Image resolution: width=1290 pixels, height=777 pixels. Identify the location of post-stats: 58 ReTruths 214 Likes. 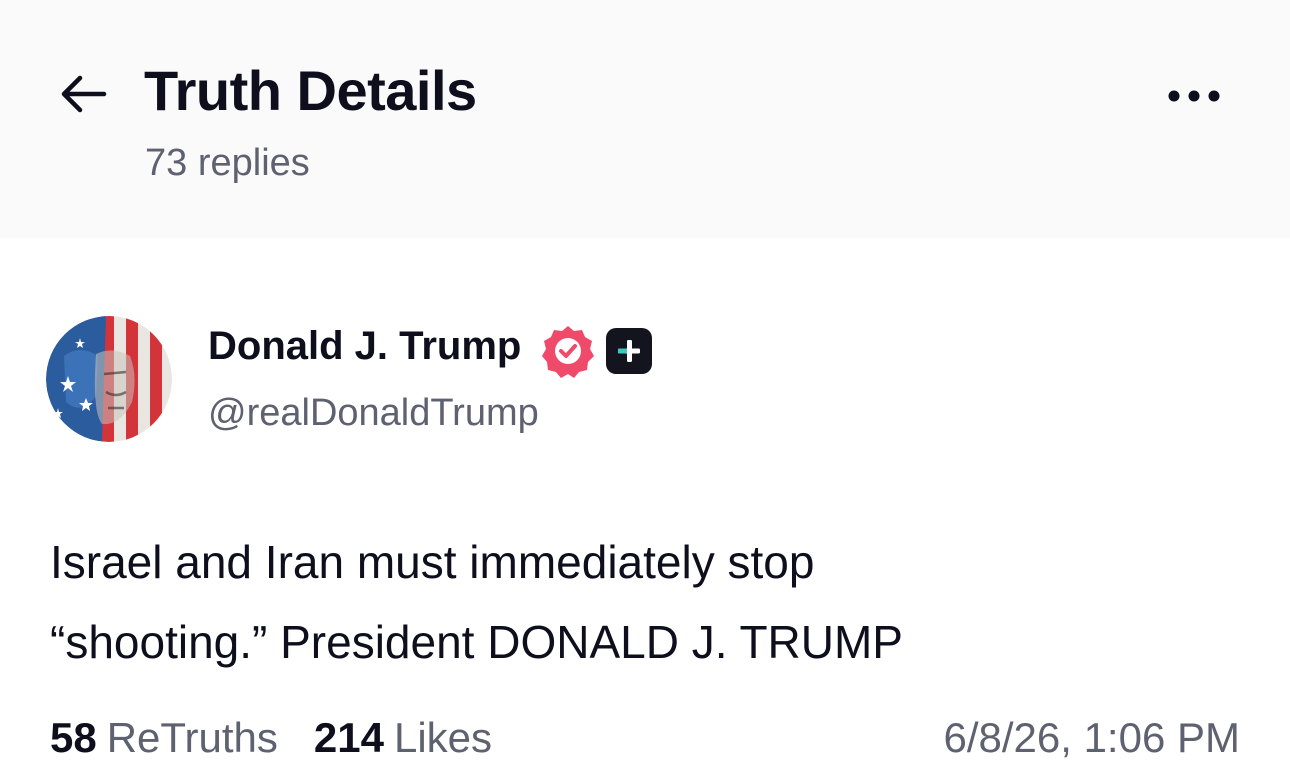
(271, 738).